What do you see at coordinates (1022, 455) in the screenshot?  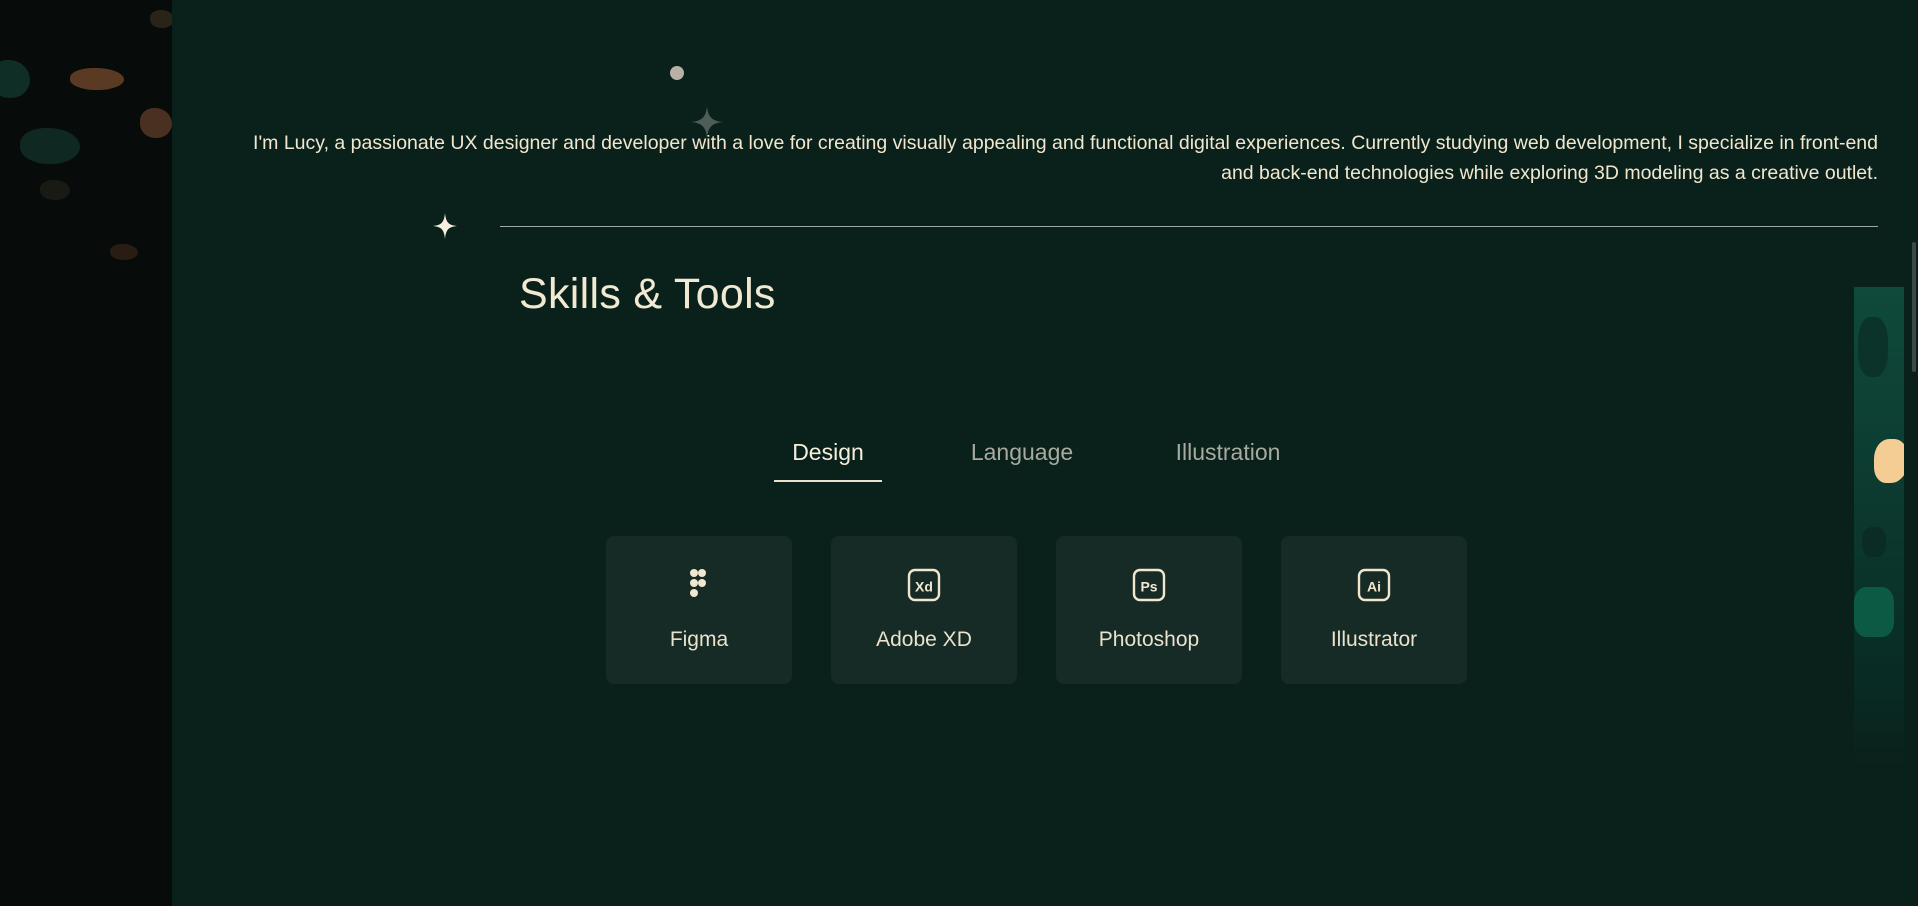 I see `tab-language: Language` at bounding box center [1022, 455].